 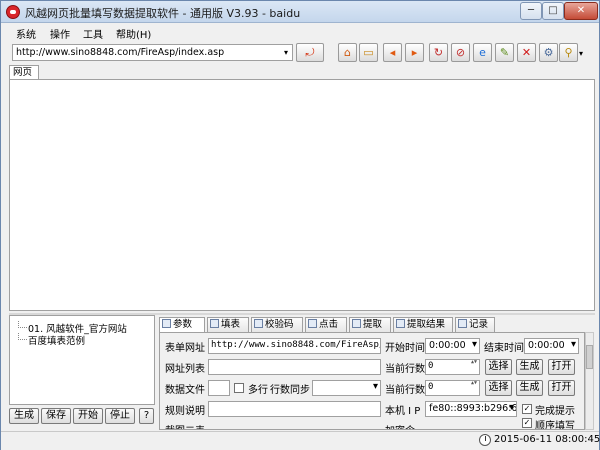 What do you see at coordinates (561, 367) in the screenshot?
I see `open-url-list-button: 打开` at bounding box center [561, 367].